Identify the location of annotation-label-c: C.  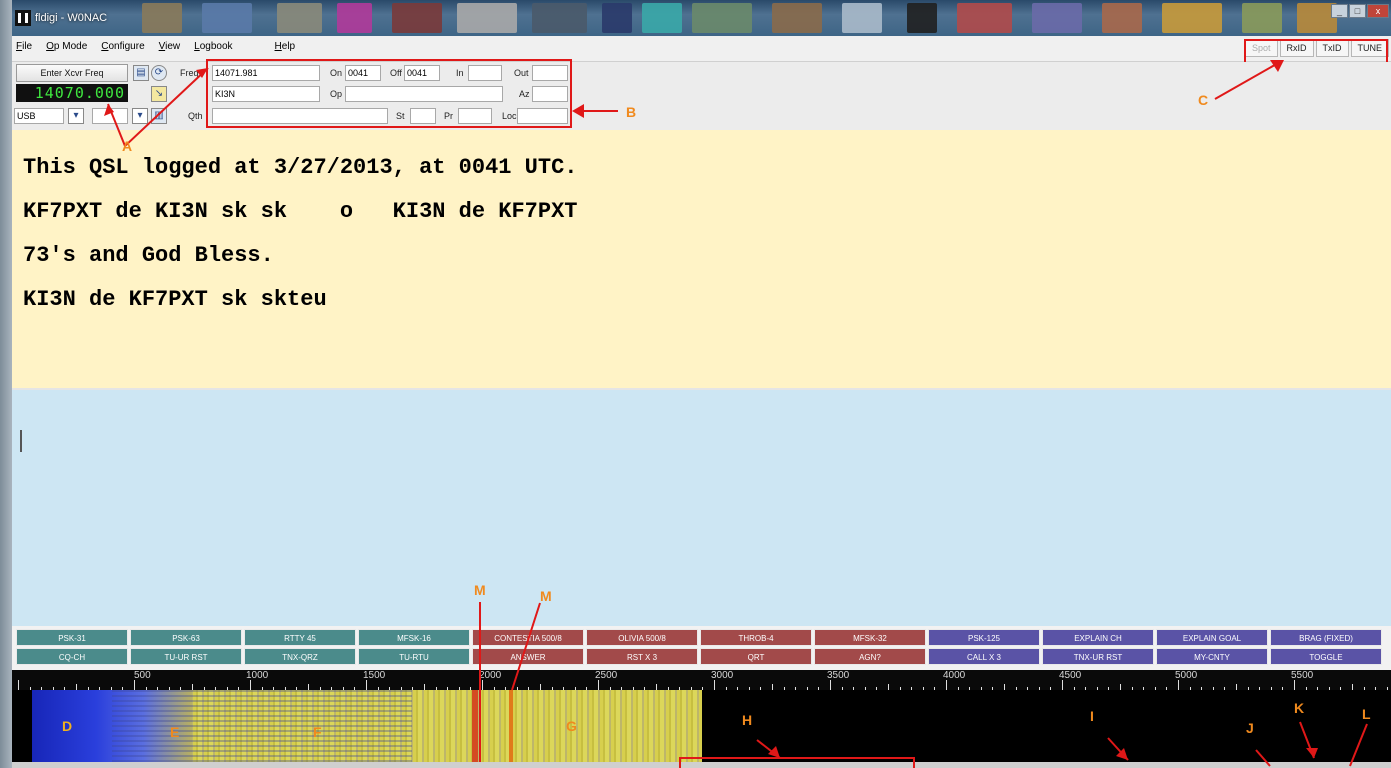
(1203, 100).